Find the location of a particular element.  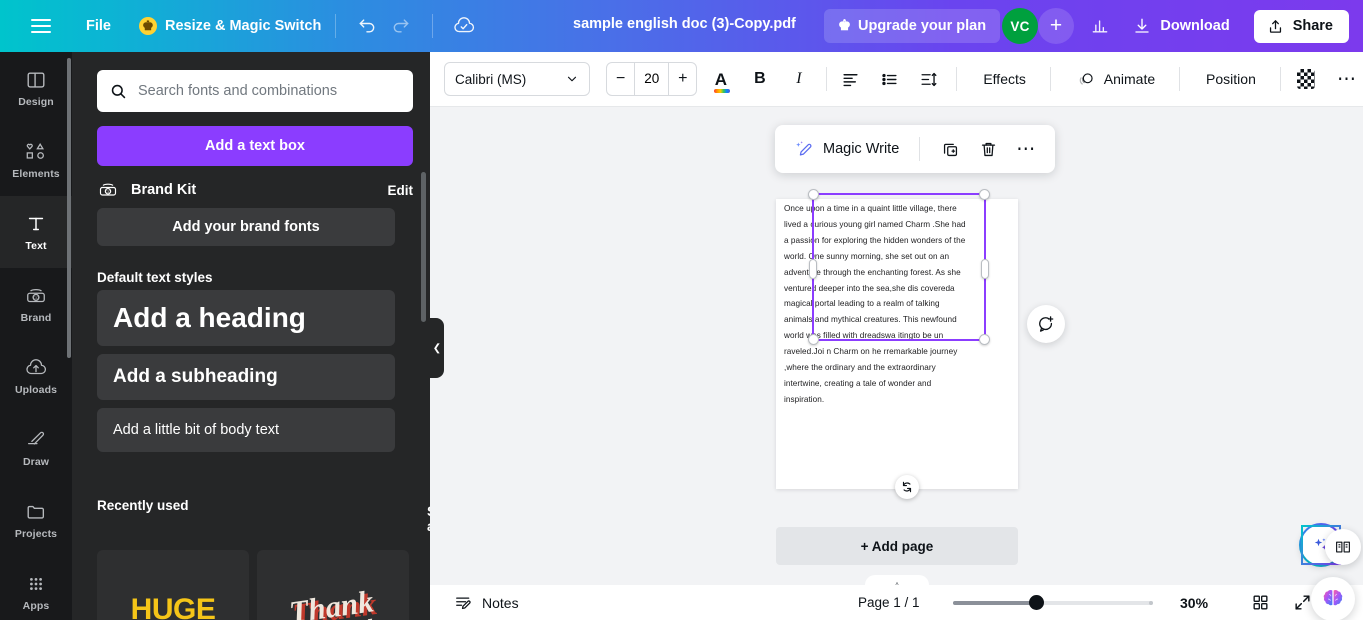

chevron-left-icon: ❮ is located at coordinates (437, 348).